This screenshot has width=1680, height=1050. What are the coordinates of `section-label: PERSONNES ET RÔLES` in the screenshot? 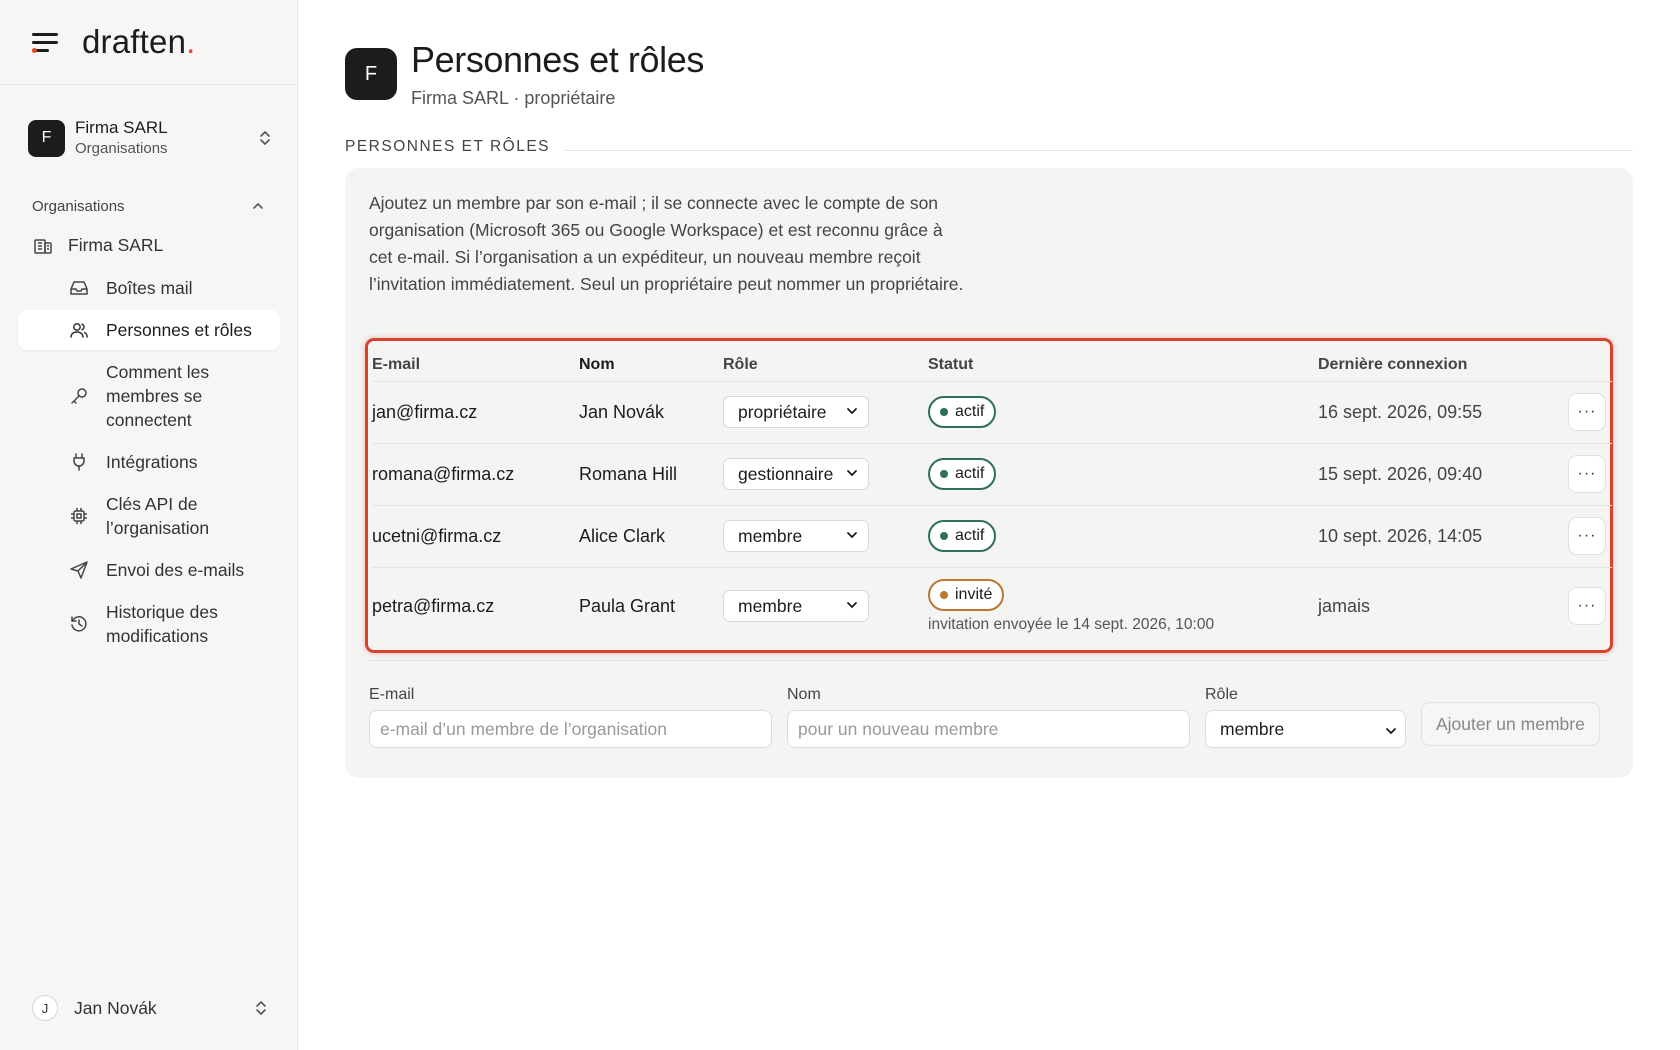 It's located at (448, 146).